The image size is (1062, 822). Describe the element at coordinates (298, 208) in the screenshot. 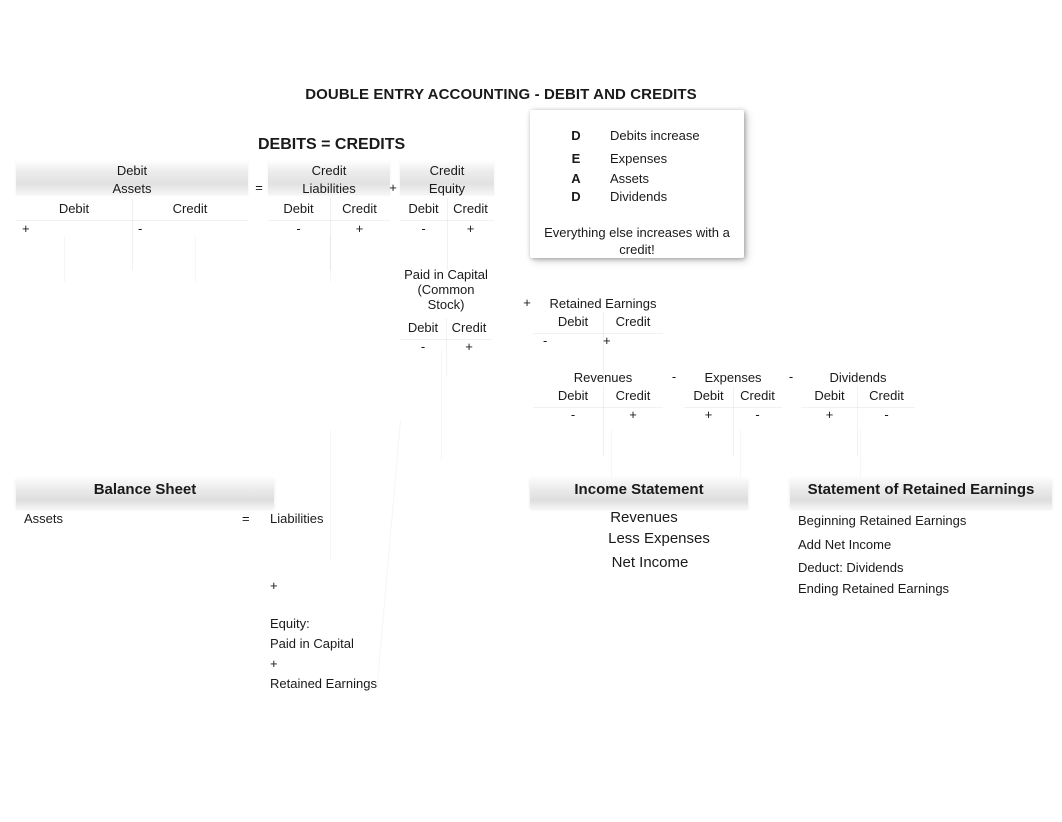

I see `t-account-liabilities-col-debit: Debit` at that location.